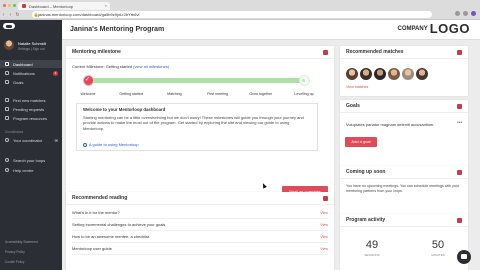 This screenshot has width=480, height=270. I want to click on page-header: Janina's Mentoring Program COMPANY LOGO, so click(271, 30).